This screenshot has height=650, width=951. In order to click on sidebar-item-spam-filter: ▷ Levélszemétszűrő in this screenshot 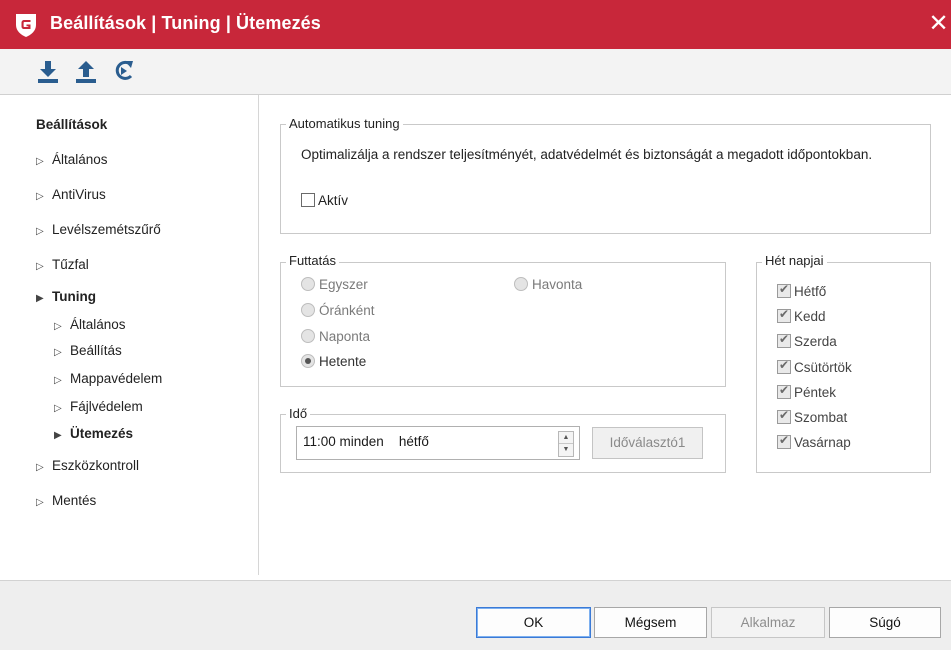, I will do `click(98, 229)`.